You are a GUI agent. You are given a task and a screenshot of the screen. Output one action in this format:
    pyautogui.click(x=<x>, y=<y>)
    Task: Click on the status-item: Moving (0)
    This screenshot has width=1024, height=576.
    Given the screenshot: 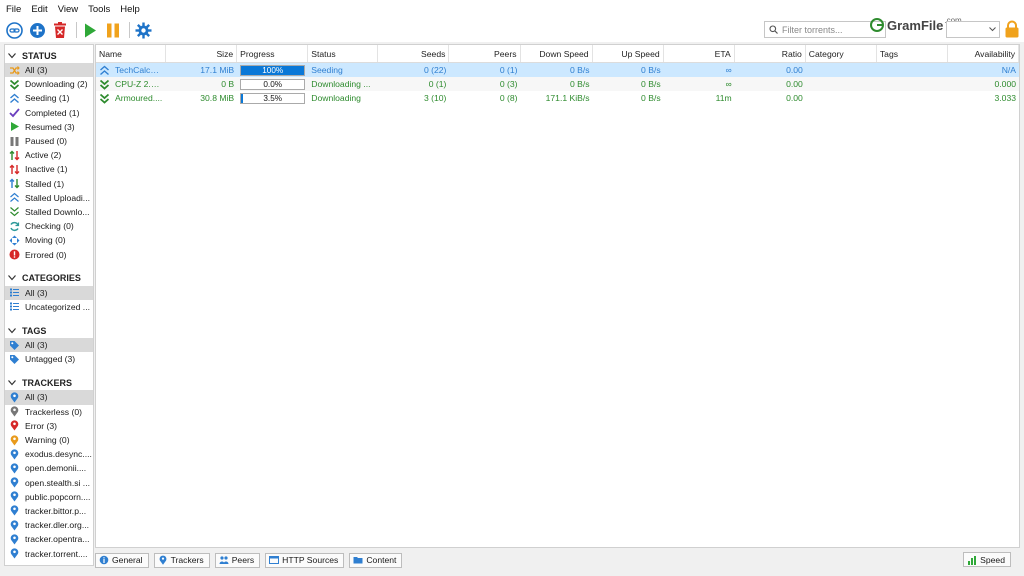 What is the action you would take?
    pyautogui.click(x=49, y=240)
    